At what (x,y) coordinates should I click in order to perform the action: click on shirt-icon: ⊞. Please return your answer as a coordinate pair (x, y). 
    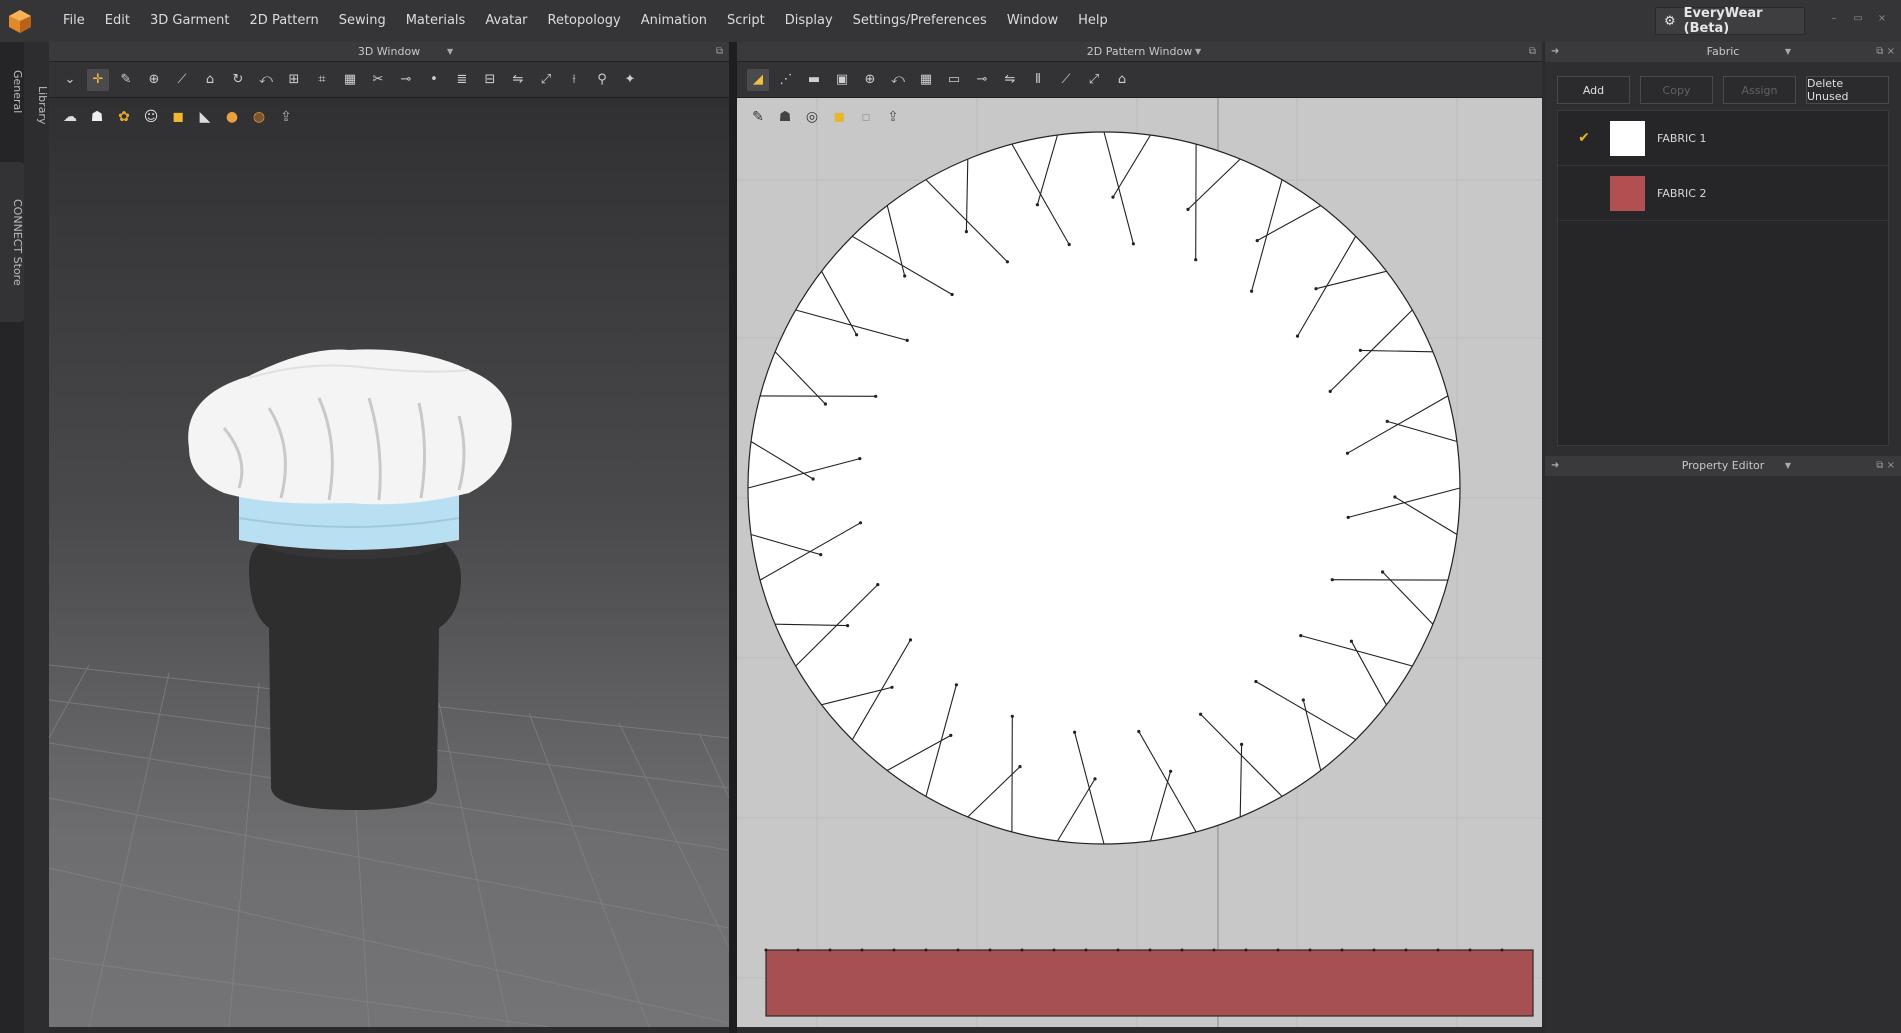
    Looking at the image, I should click on (294, 80).